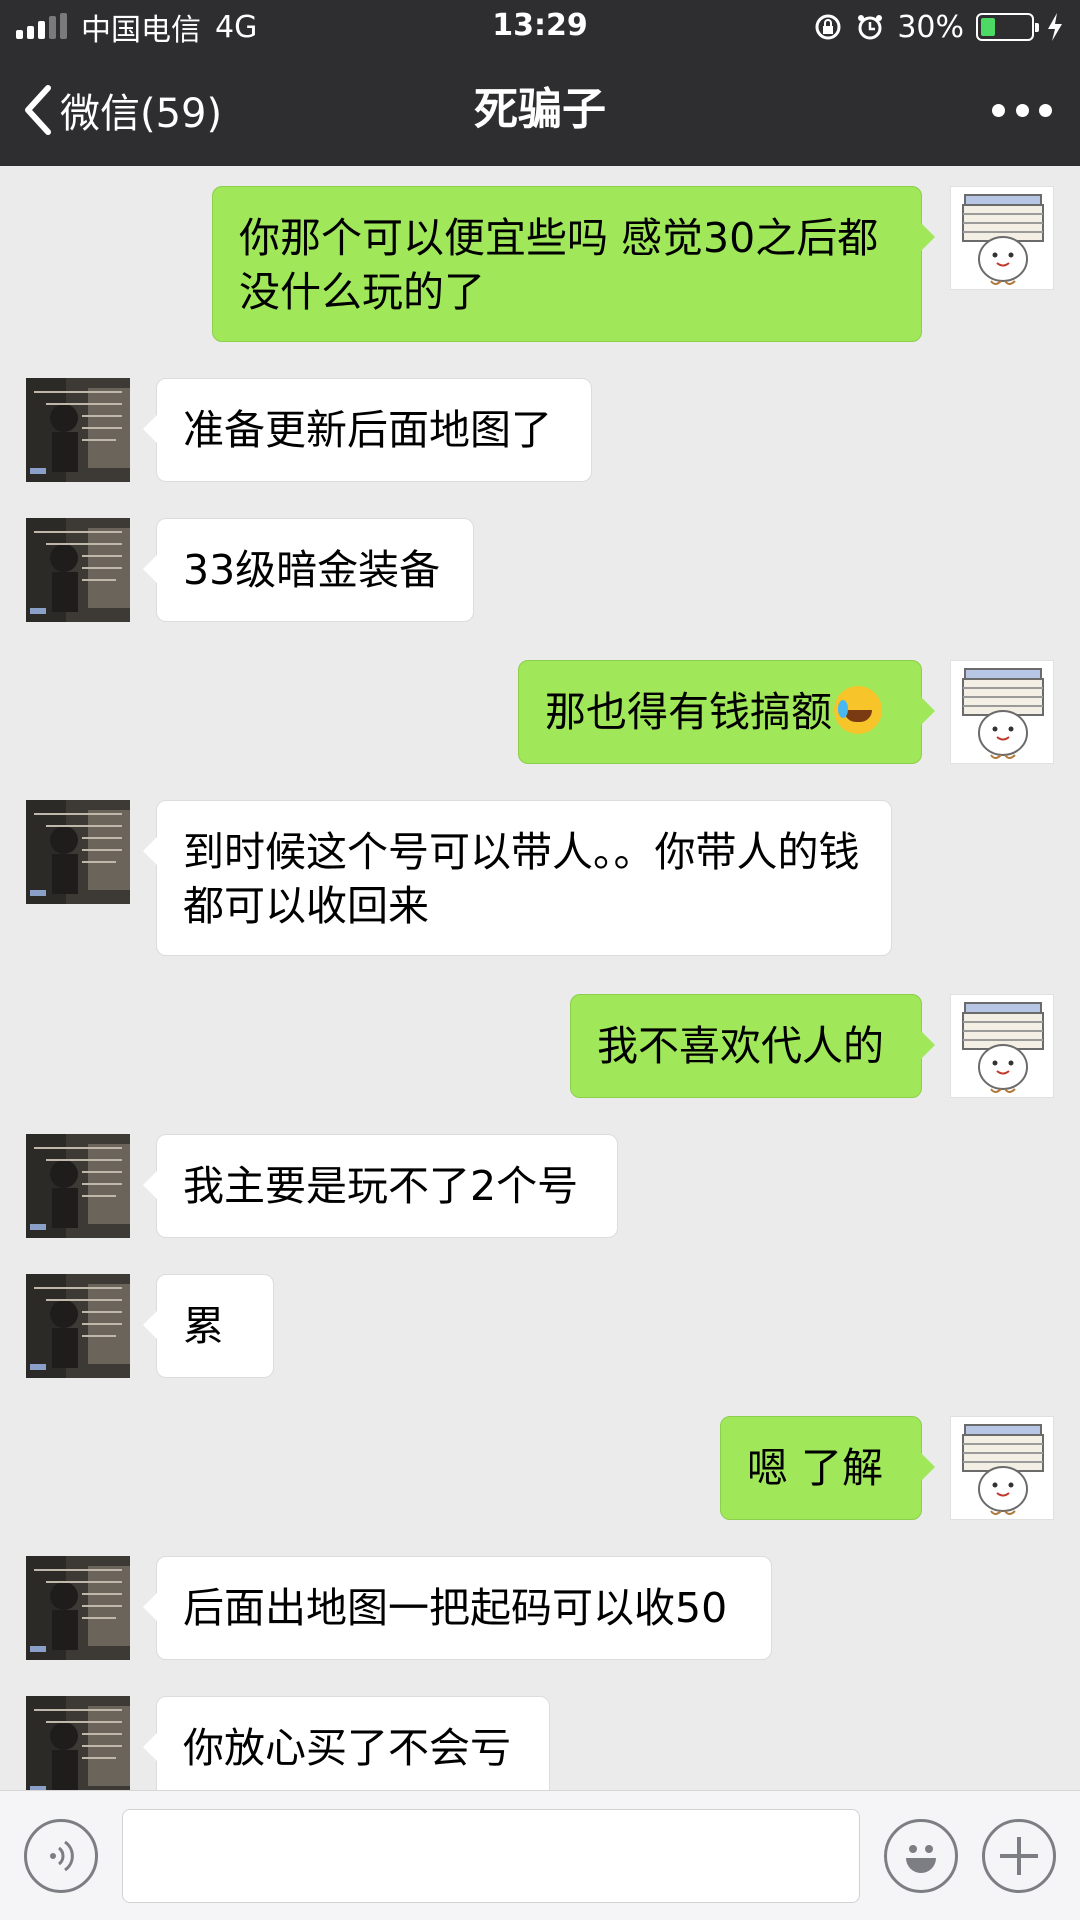 The image size is (1080, 1920). I want to click on message-text: 我主要是玩不了2个号, so click(381, 1186).